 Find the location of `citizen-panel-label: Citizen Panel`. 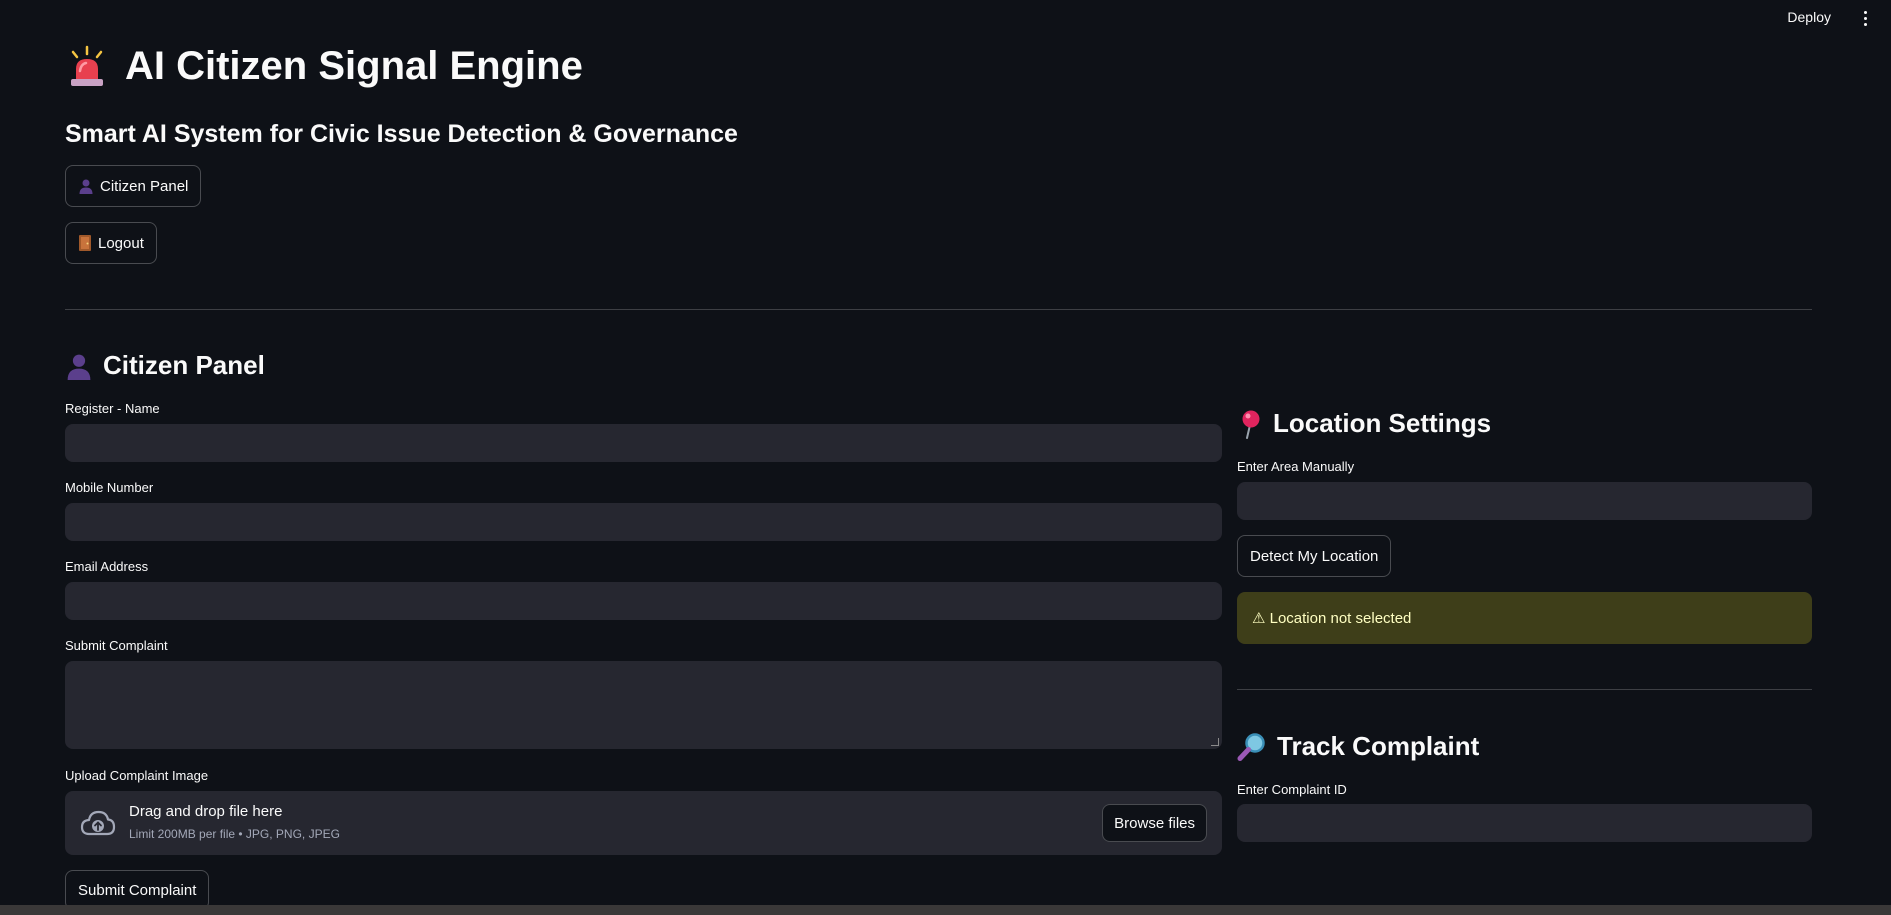

citizen-panel-label: Citizen Panel is located at coordinates (144, 186).